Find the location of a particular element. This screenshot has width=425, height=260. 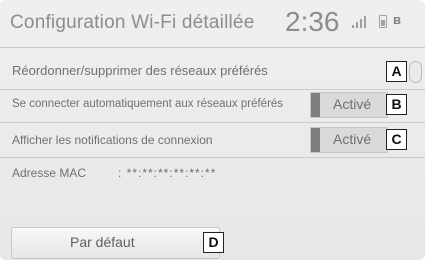

page-title: Configuration Wi-Fi détaillée is located at coordinates (132, 22).